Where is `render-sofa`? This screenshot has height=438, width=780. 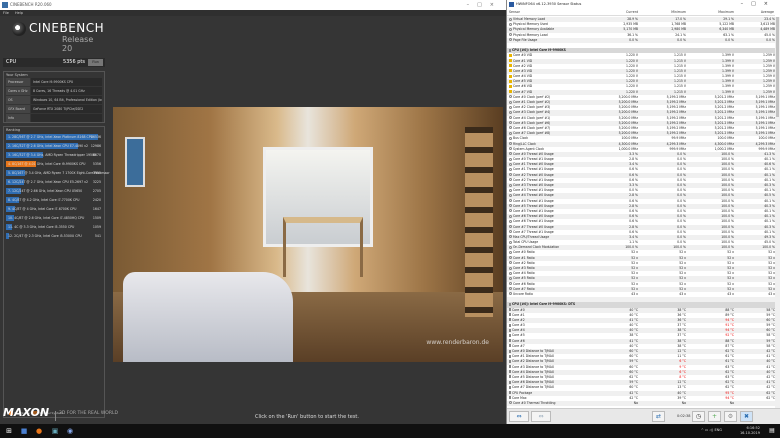
render-sofa is located at coordinates (208, 317).